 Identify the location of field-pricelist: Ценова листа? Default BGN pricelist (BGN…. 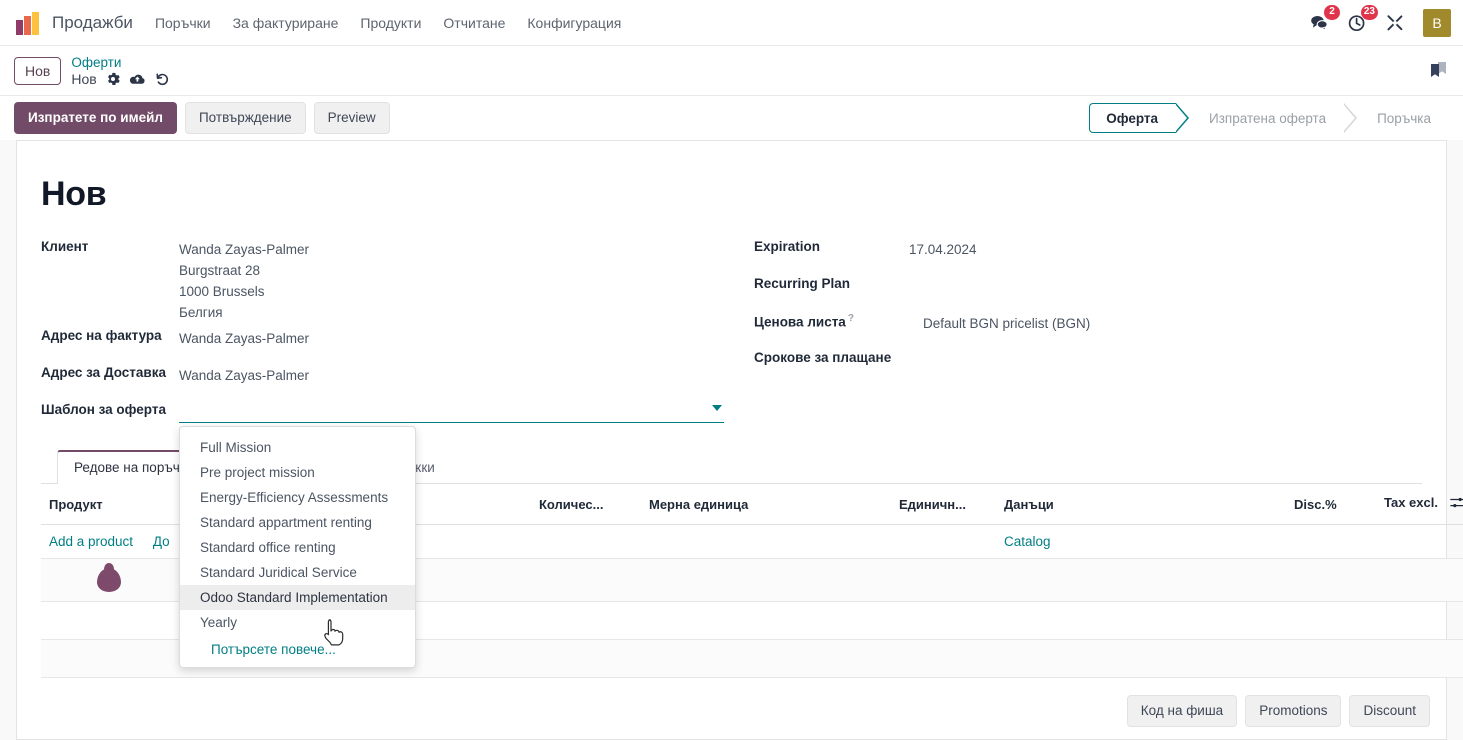
(1088, 326).